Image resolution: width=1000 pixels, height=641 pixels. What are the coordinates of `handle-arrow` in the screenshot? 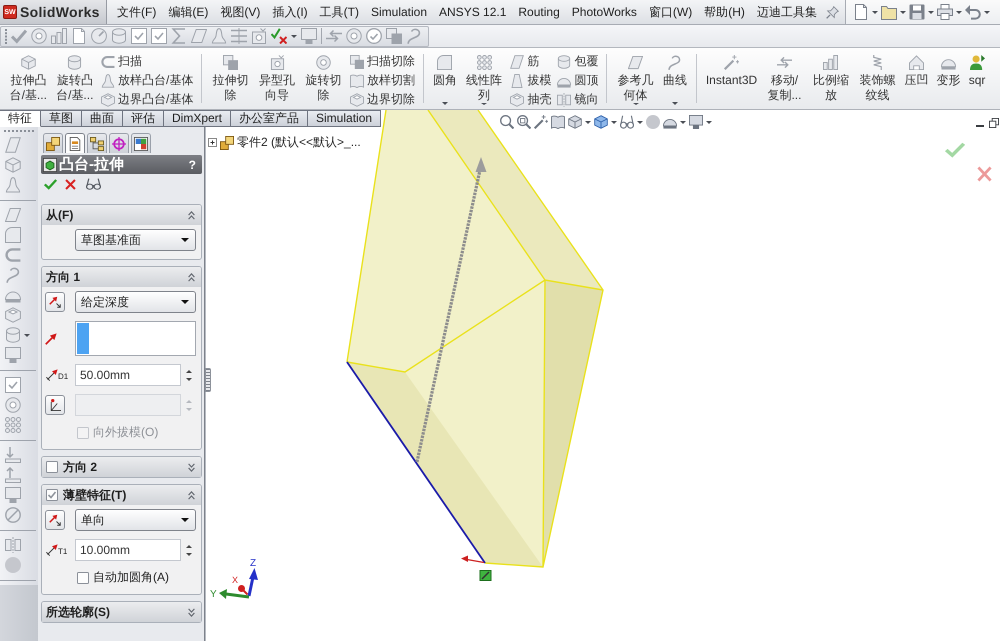 It's located at (472, 560).